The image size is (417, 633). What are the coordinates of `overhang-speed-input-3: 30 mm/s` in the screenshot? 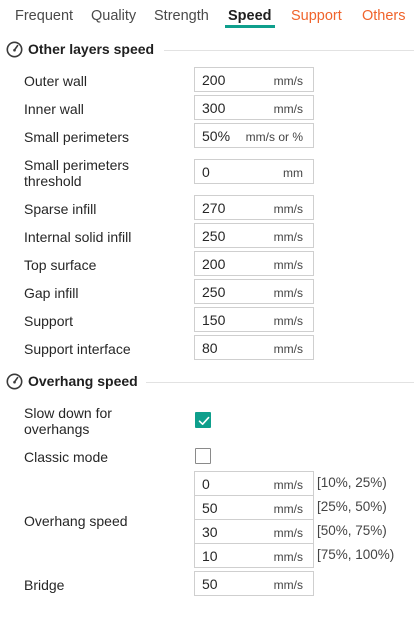 It's located at (254, 531).